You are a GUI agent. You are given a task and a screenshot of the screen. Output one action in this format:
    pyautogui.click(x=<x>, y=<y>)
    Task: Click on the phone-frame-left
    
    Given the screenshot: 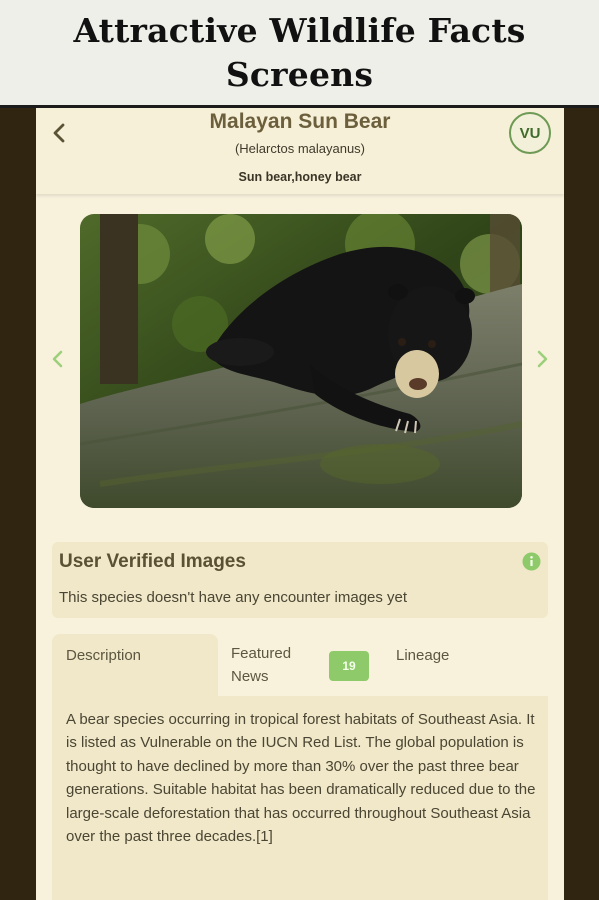 What is the action you would take?
    pyautogui.click(x=18, y=504)
    